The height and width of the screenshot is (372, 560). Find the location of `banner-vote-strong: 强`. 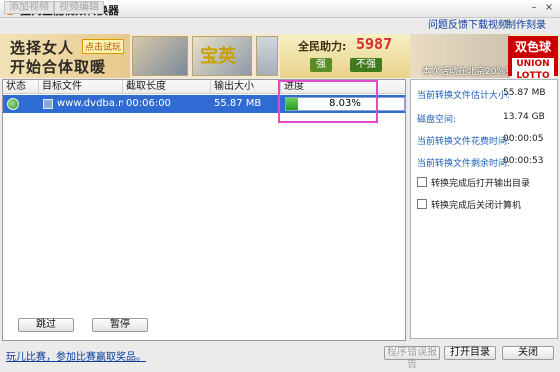

banner-vote-strong: 强 is located at coordinates (321, 65).